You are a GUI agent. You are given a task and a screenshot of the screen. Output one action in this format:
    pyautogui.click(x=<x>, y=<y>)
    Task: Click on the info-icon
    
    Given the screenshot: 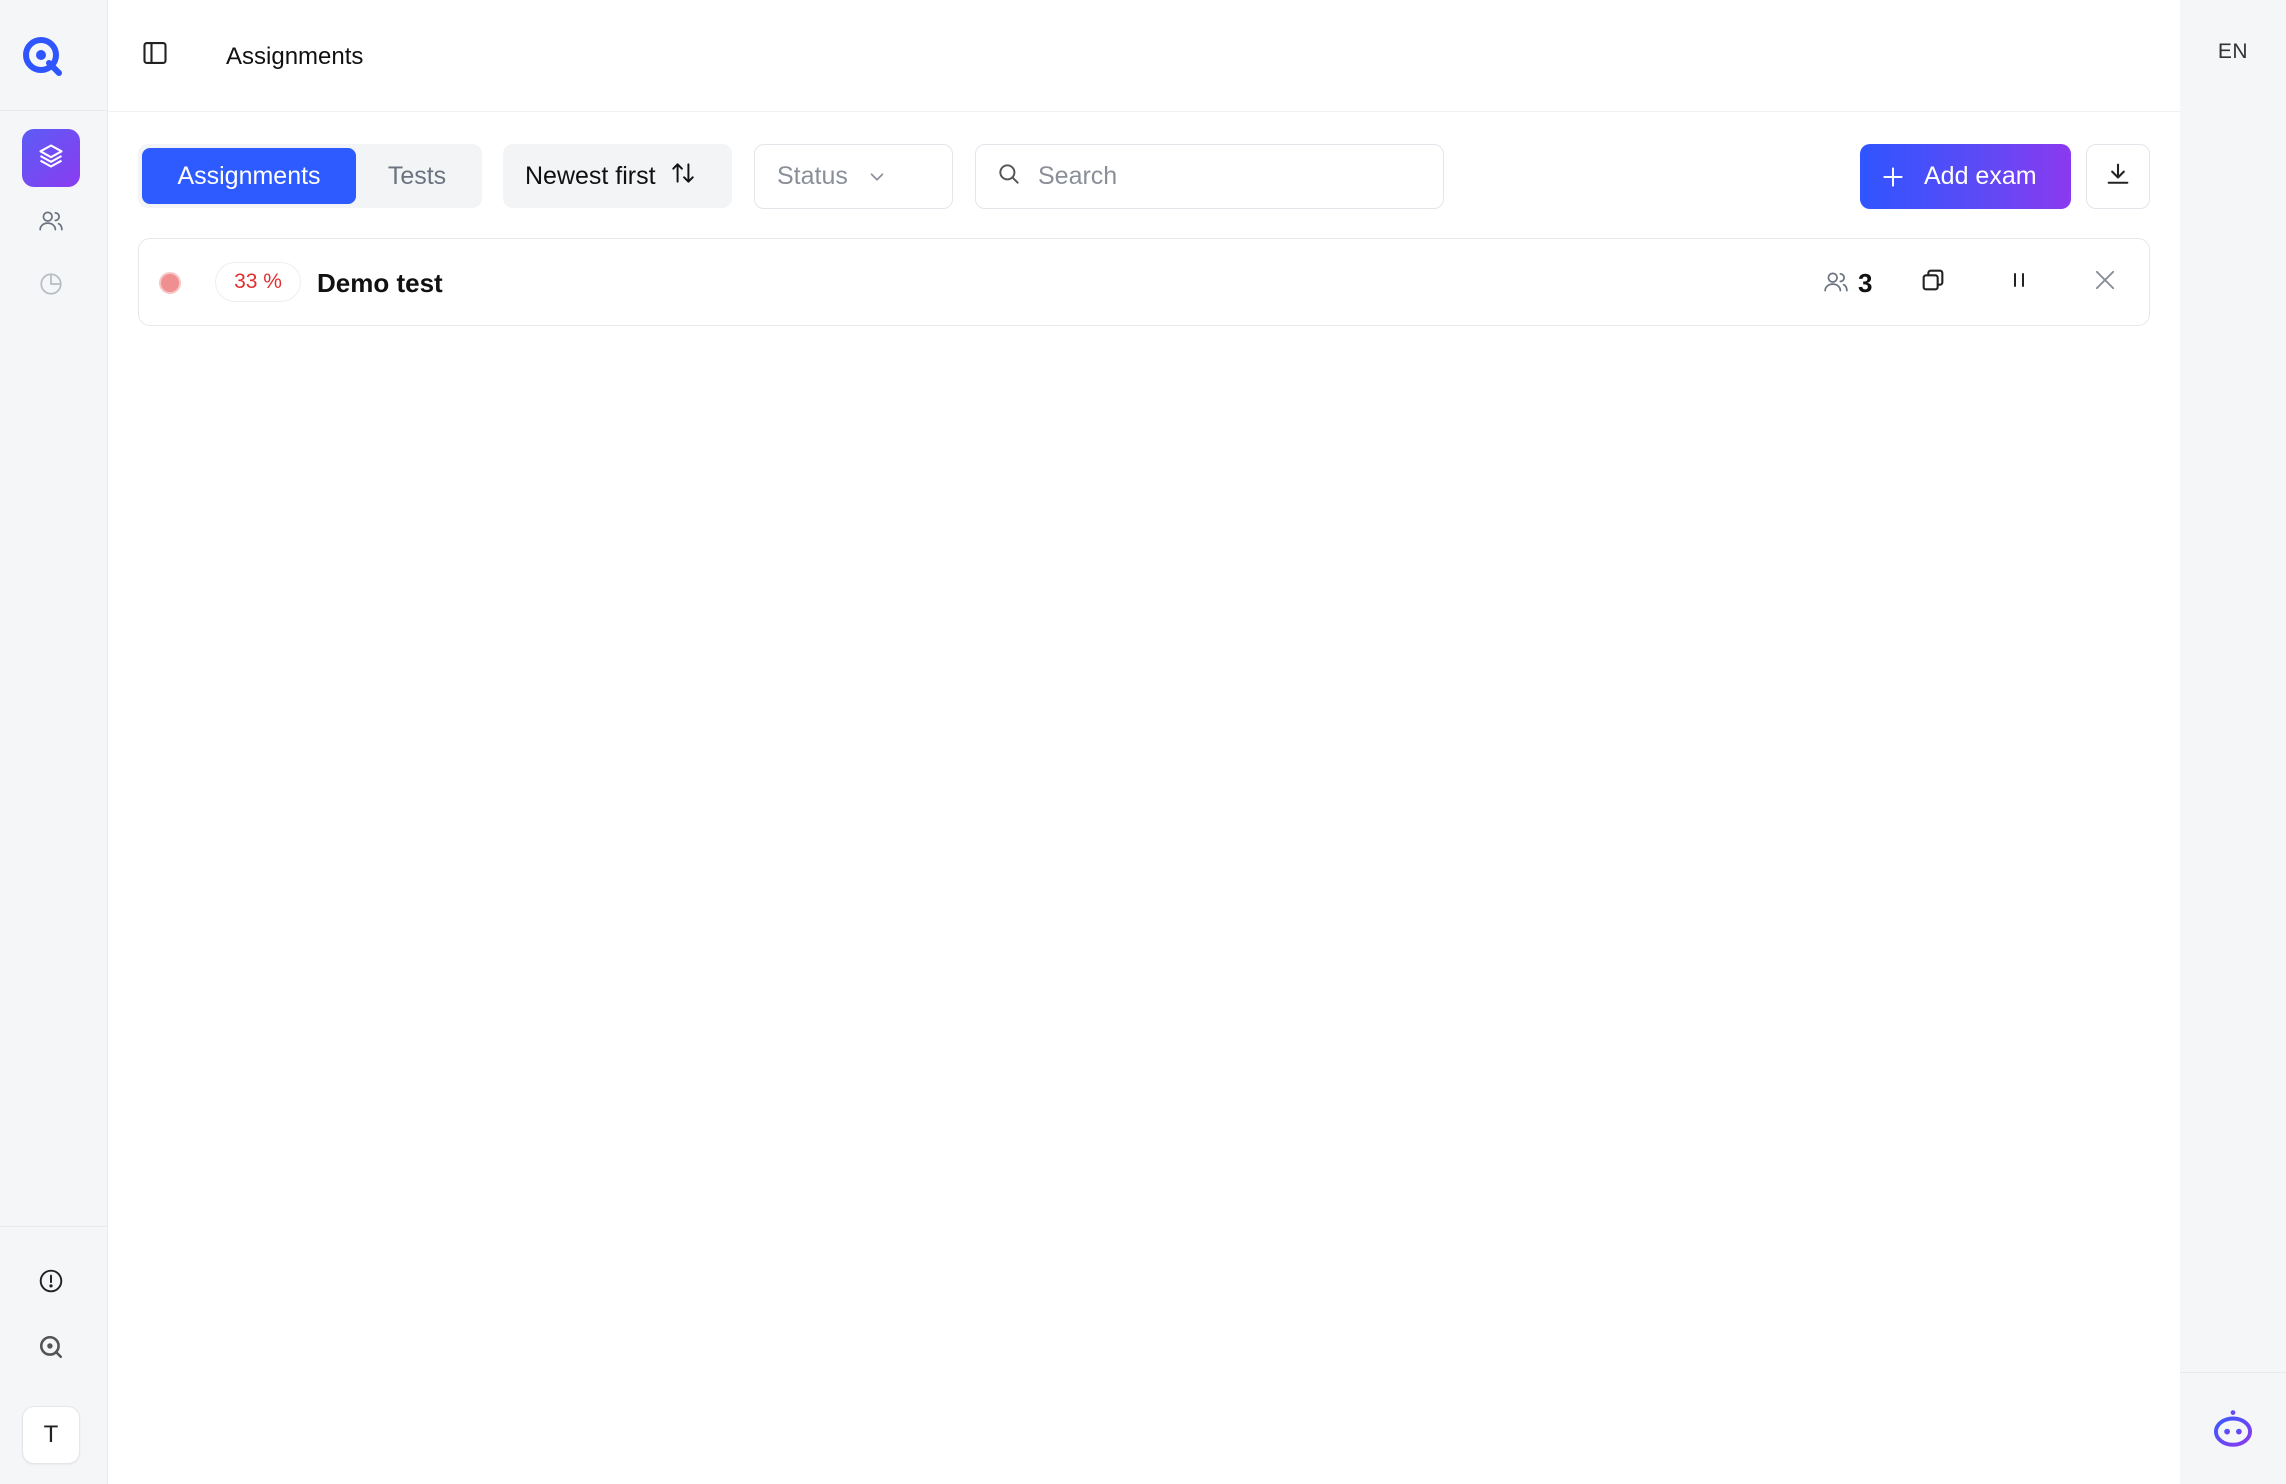 What is the action you would take?
    pyautogui.click(x=51, y=1283)
    